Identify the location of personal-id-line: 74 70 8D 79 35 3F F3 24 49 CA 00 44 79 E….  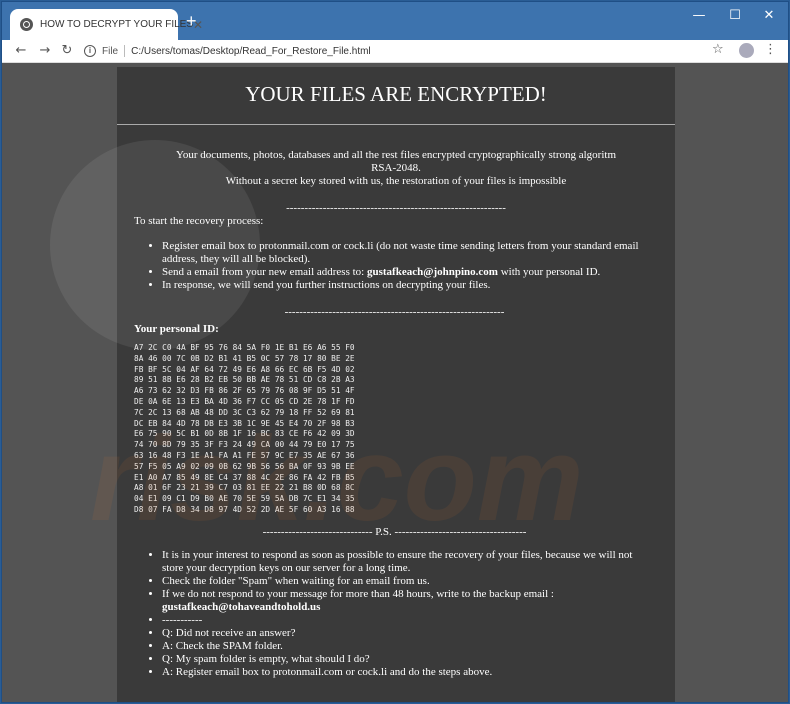
(244, 445).